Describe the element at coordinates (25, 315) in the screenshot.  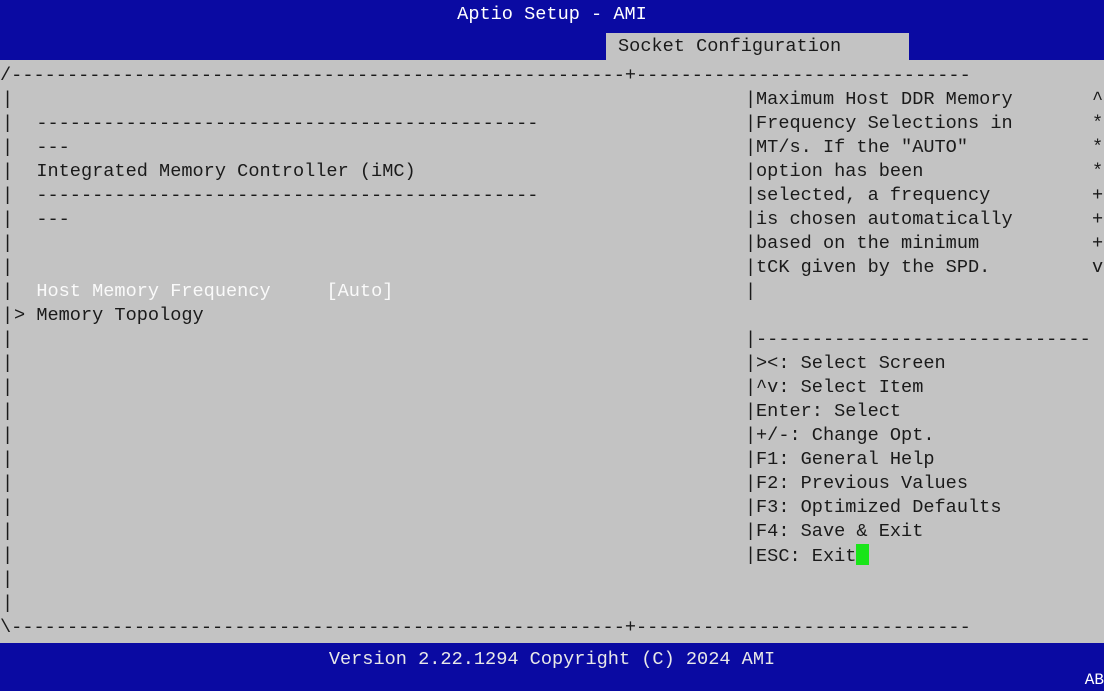
I see `submenu-arrow-icon: >` at that location.